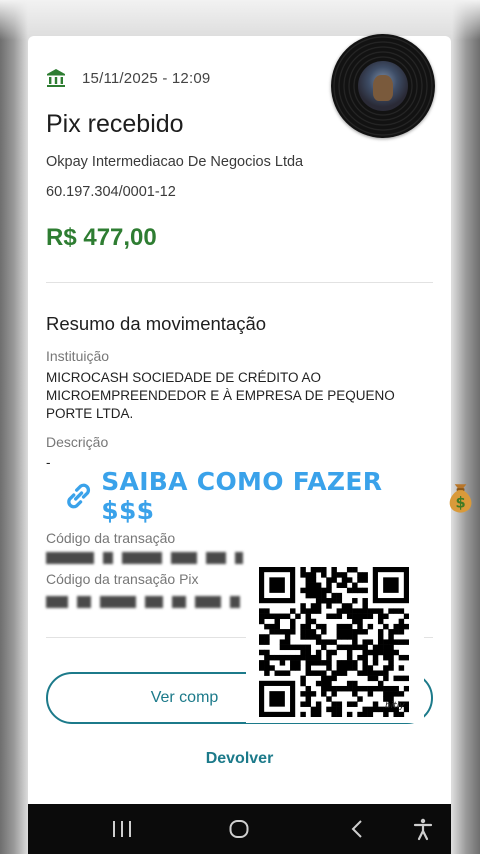  What do you see at coordinates (122, 579) in the screenshot?
I see `pix-code-label: Código da transação Pix` at bounding box center [122, 579].